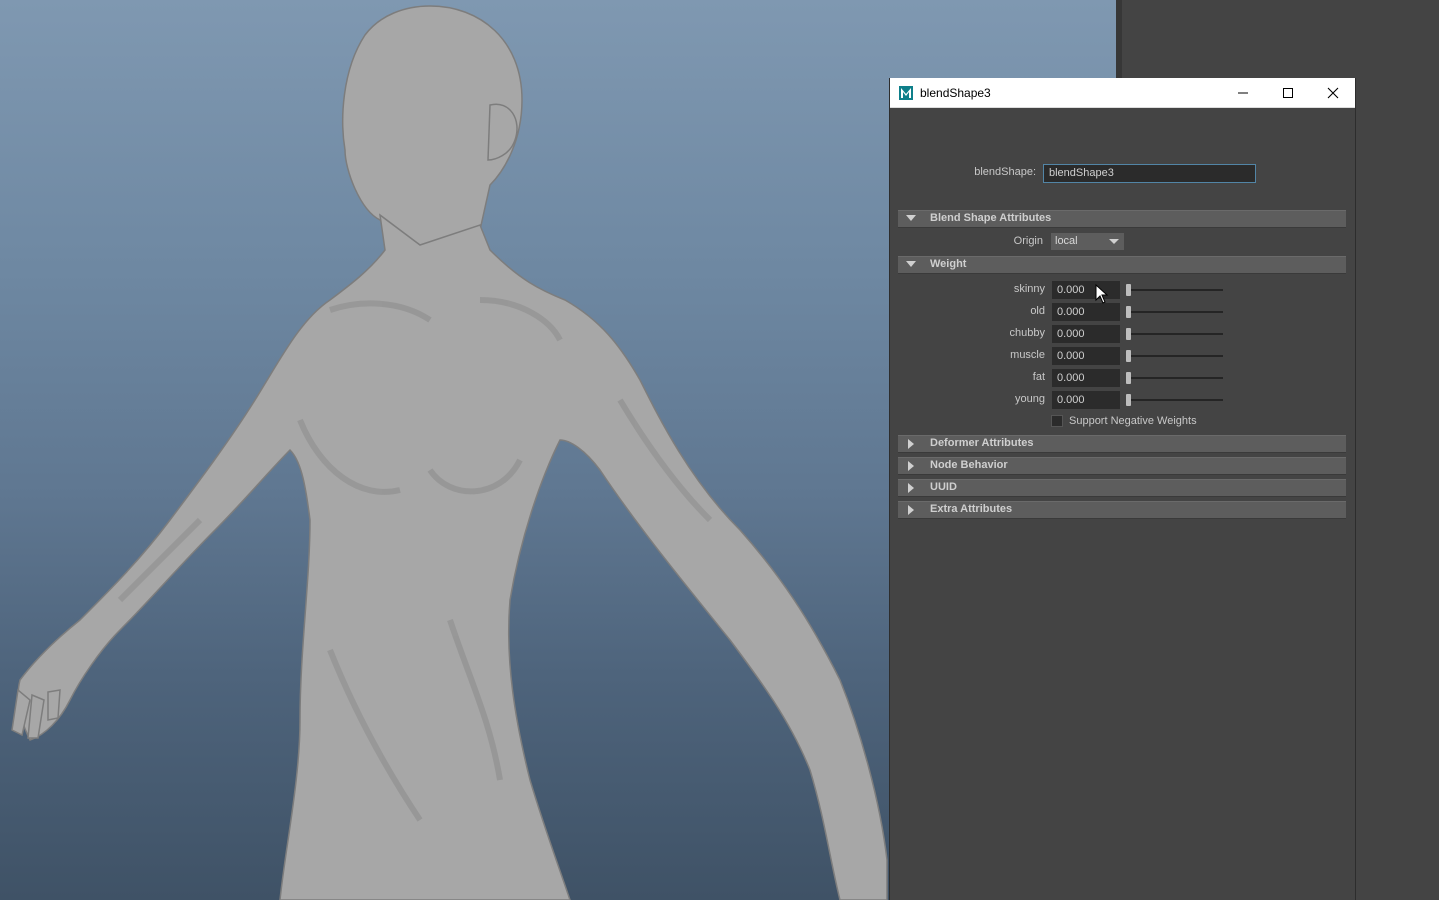 The image size is (1439, 900). Describe the element at coordinates (1149, 173) in the screenshot. I see `blendshape-name-input: blendShape3` at that location.